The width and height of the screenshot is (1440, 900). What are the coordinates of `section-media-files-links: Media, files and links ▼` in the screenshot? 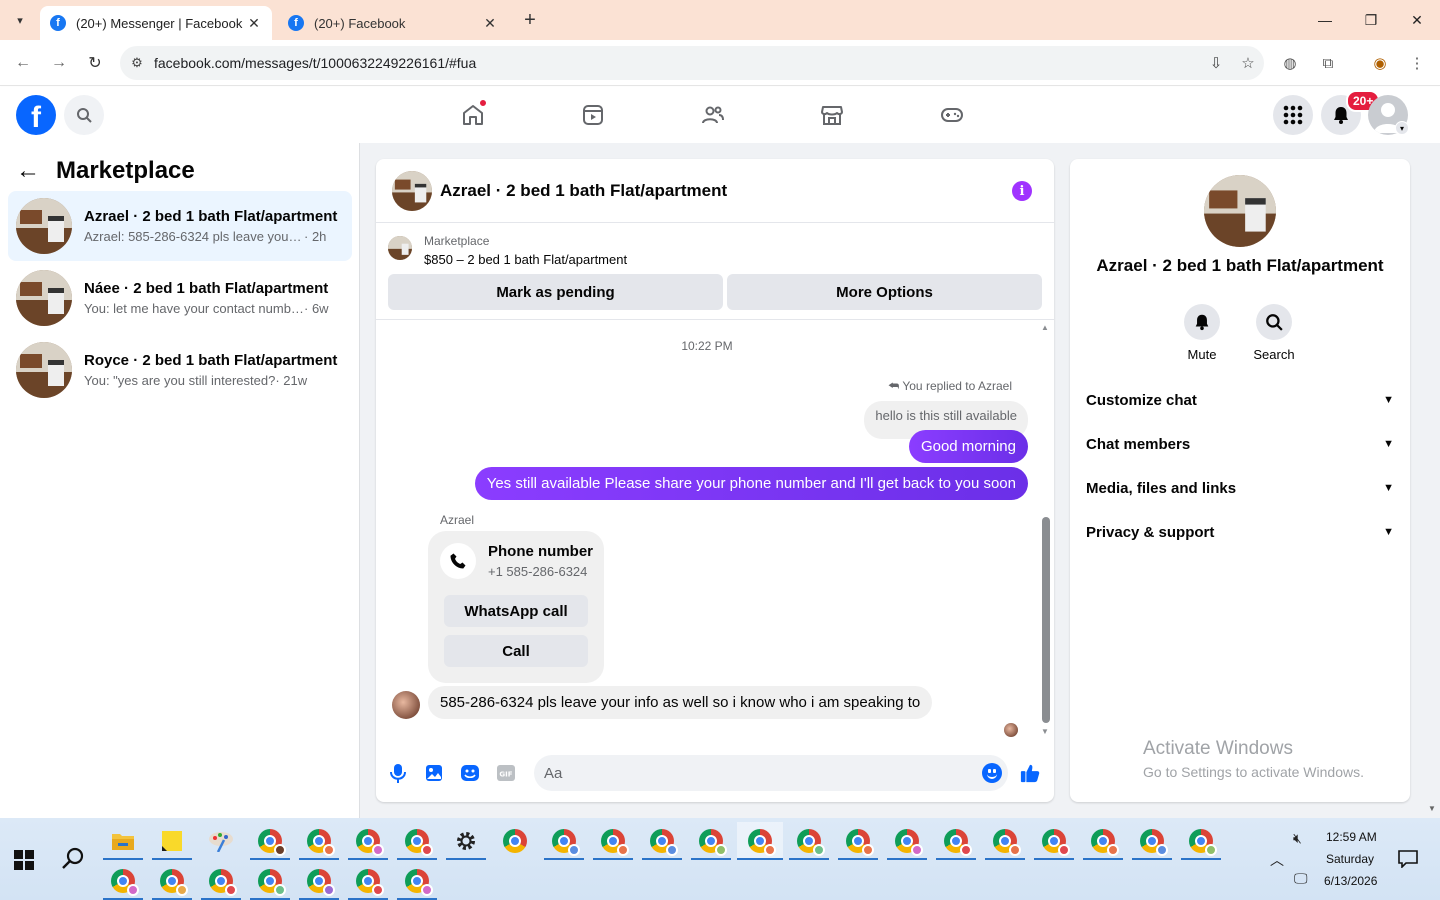 It's located at (1240, 488).